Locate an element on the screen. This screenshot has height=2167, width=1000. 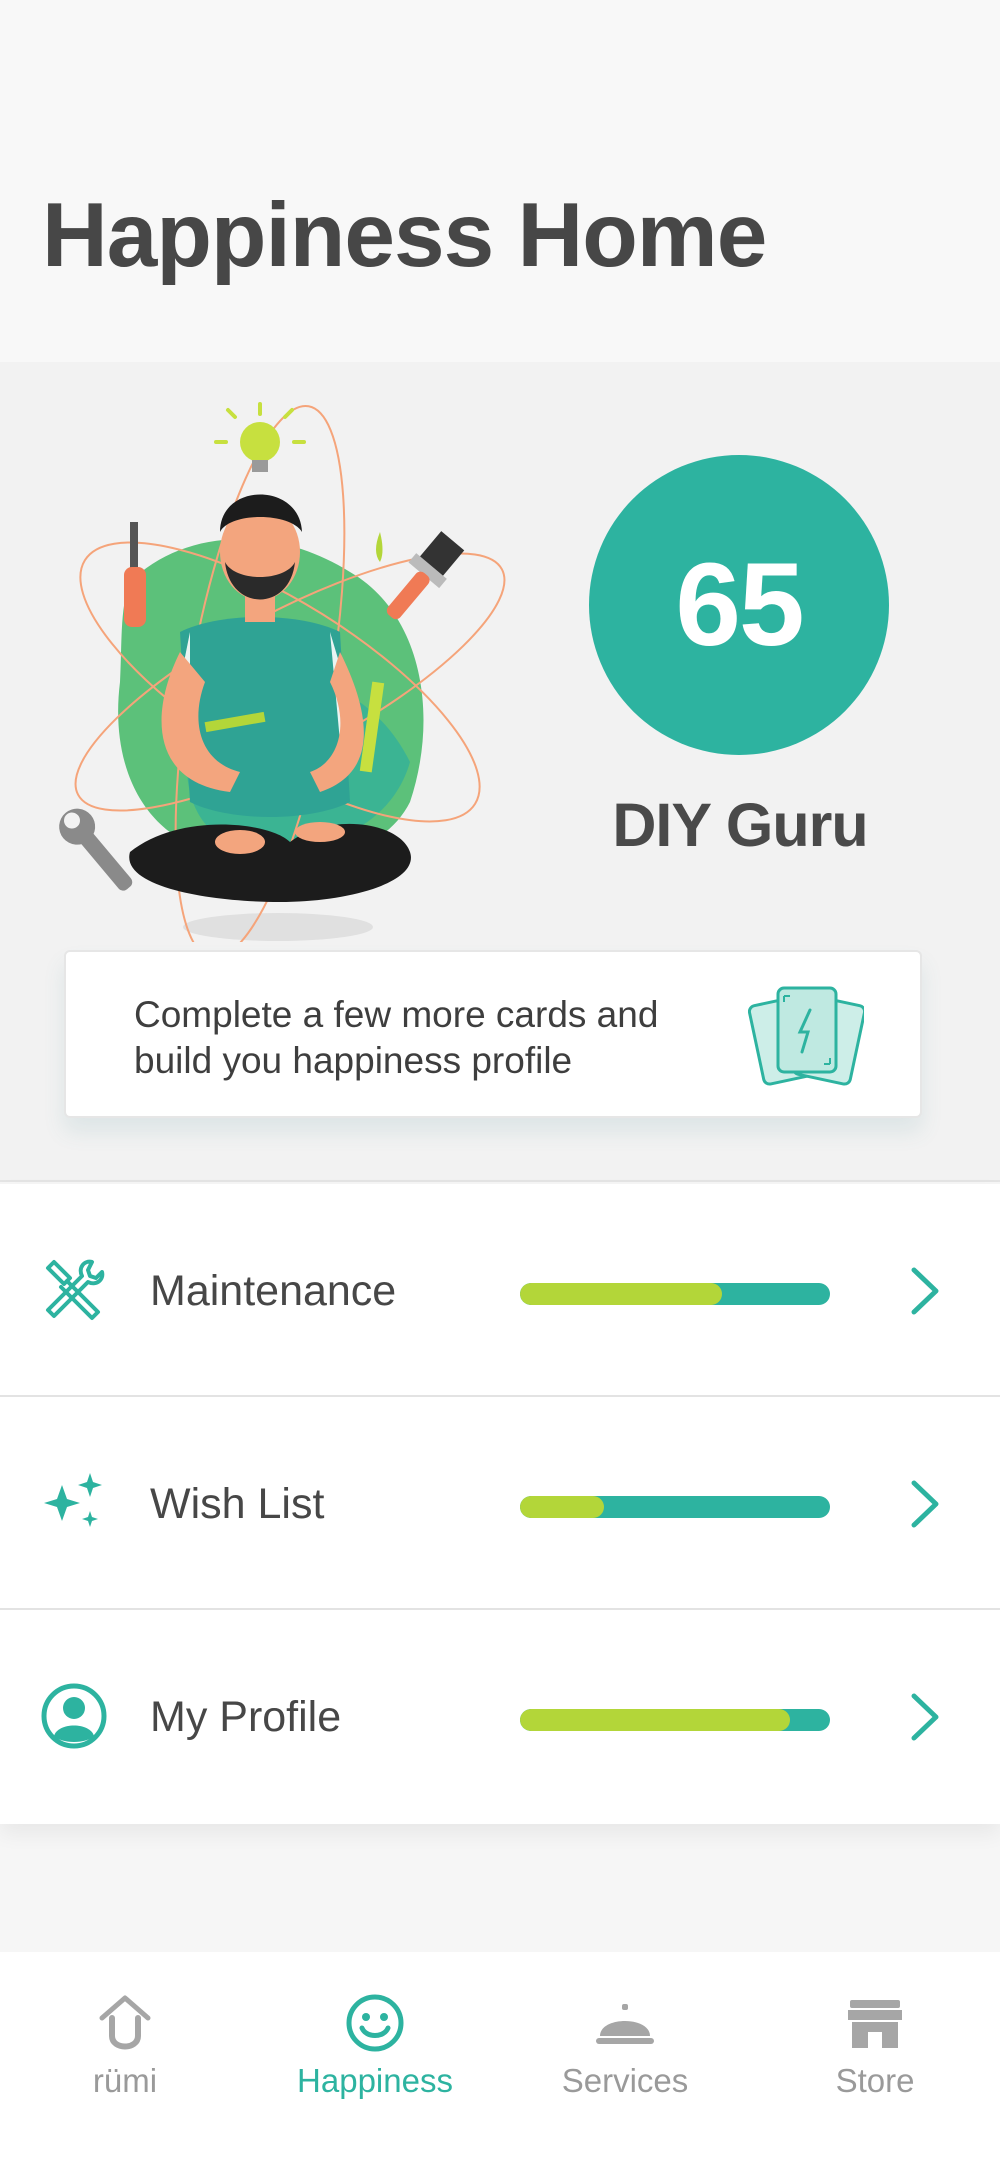
profile-icon is located at coordinates (74, 1716).